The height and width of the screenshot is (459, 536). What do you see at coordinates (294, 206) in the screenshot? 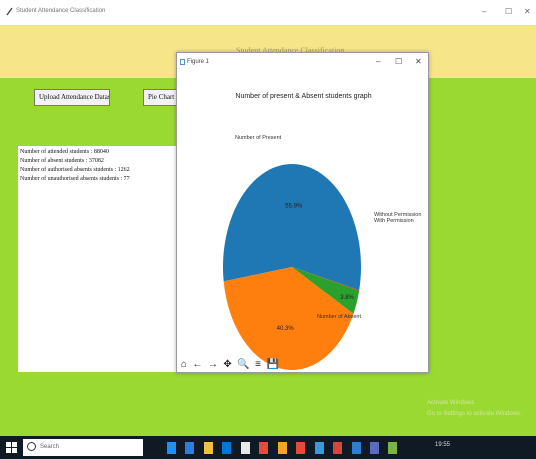
I see `pie-pct-label: 55.9%` at bounding box center [294, 206].